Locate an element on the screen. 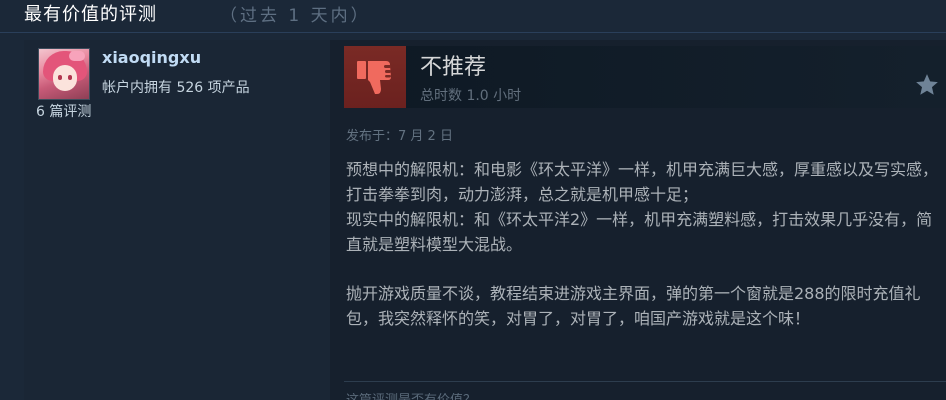  verdict-title: 不推荐 is located at coordinates (453, 67).